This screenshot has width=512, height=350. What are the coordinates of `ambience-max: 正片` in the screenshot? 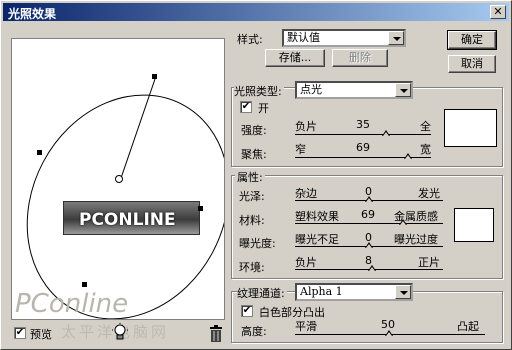 It's located at (429, 262).